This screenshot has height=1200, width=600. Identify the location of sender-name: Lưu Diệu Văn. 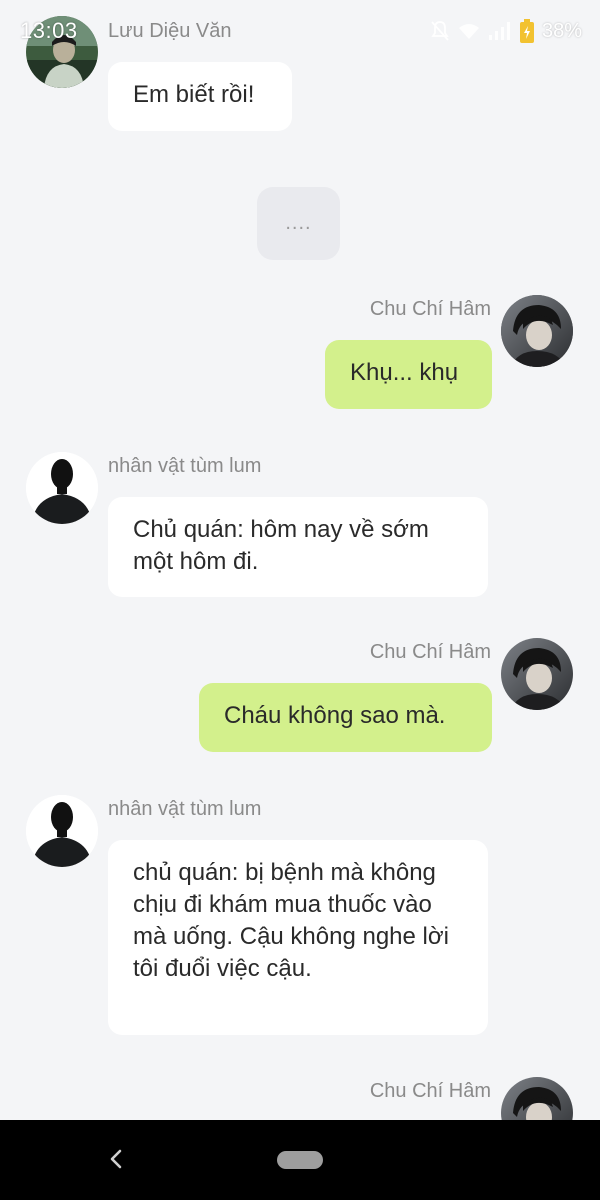
(170, 31).